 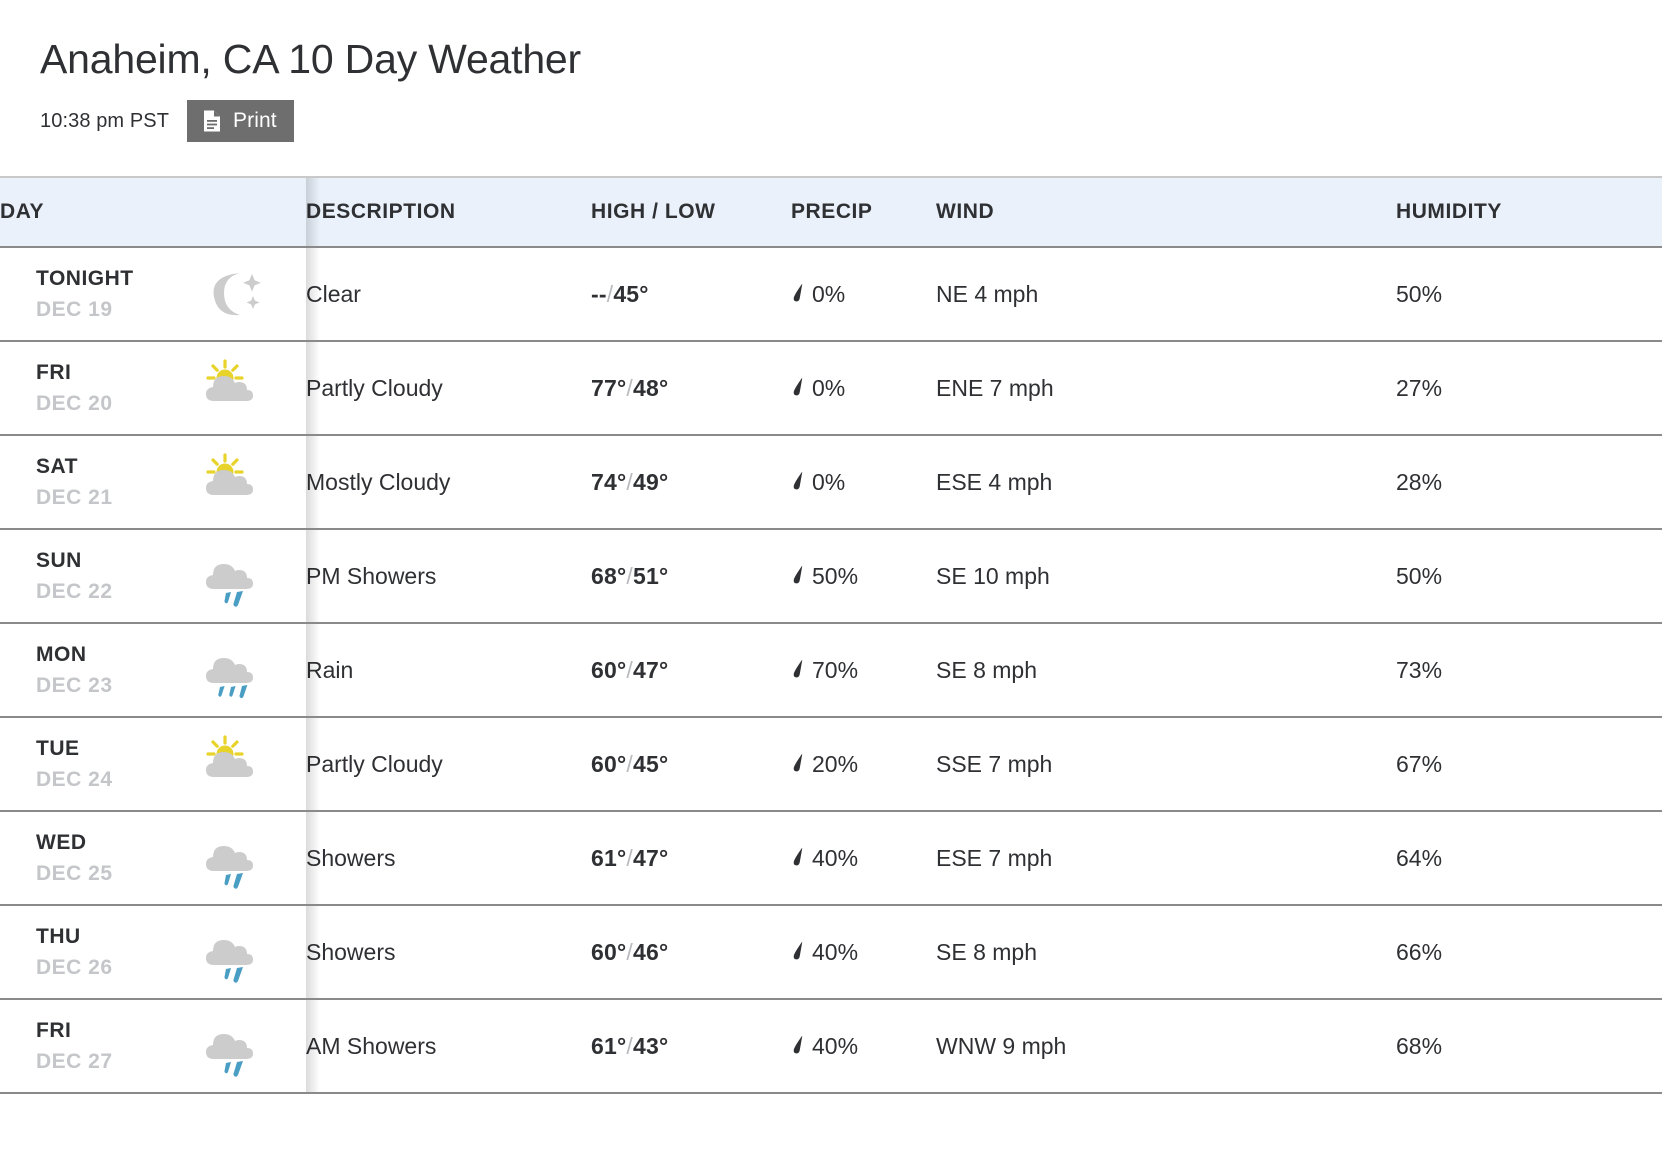 What do you see at coordinates (59, 560) in the screenshot?
I see `day-name: SUN` at bounding box center [59, 560].